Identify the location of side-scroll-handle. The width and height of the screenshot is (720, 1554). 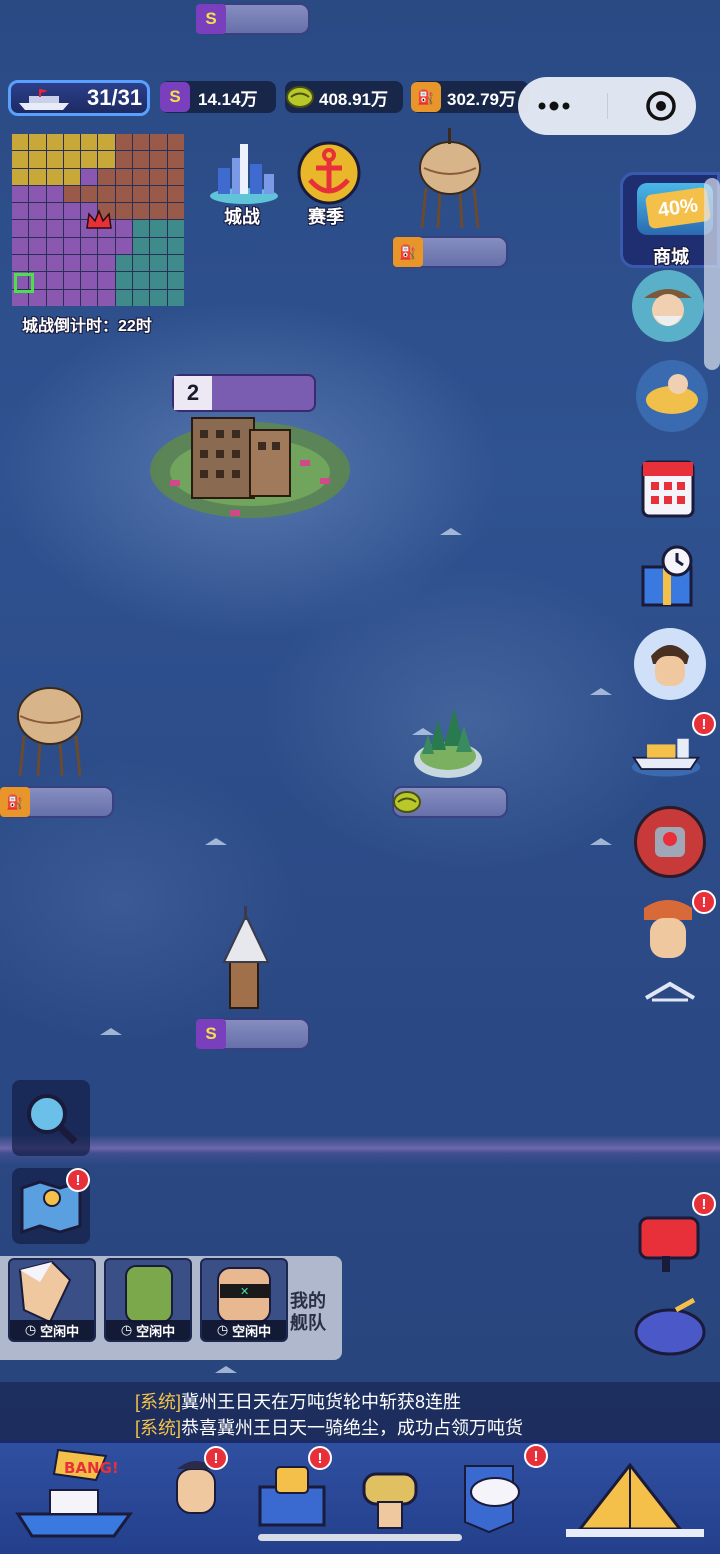
(712, 274).